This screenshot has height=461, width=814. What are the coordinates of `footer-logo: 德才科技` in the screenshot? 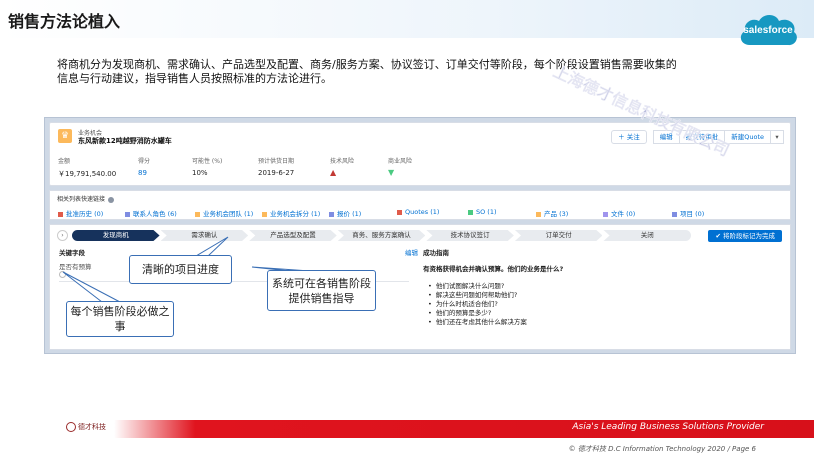 It's located at (86, 427).